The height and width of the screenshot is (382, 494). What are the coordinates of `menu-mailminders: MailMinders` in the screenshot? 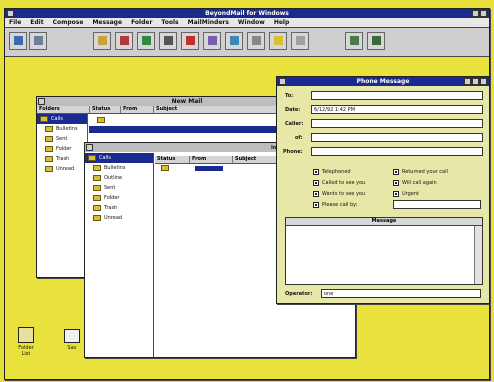 It's located at (208, 22).